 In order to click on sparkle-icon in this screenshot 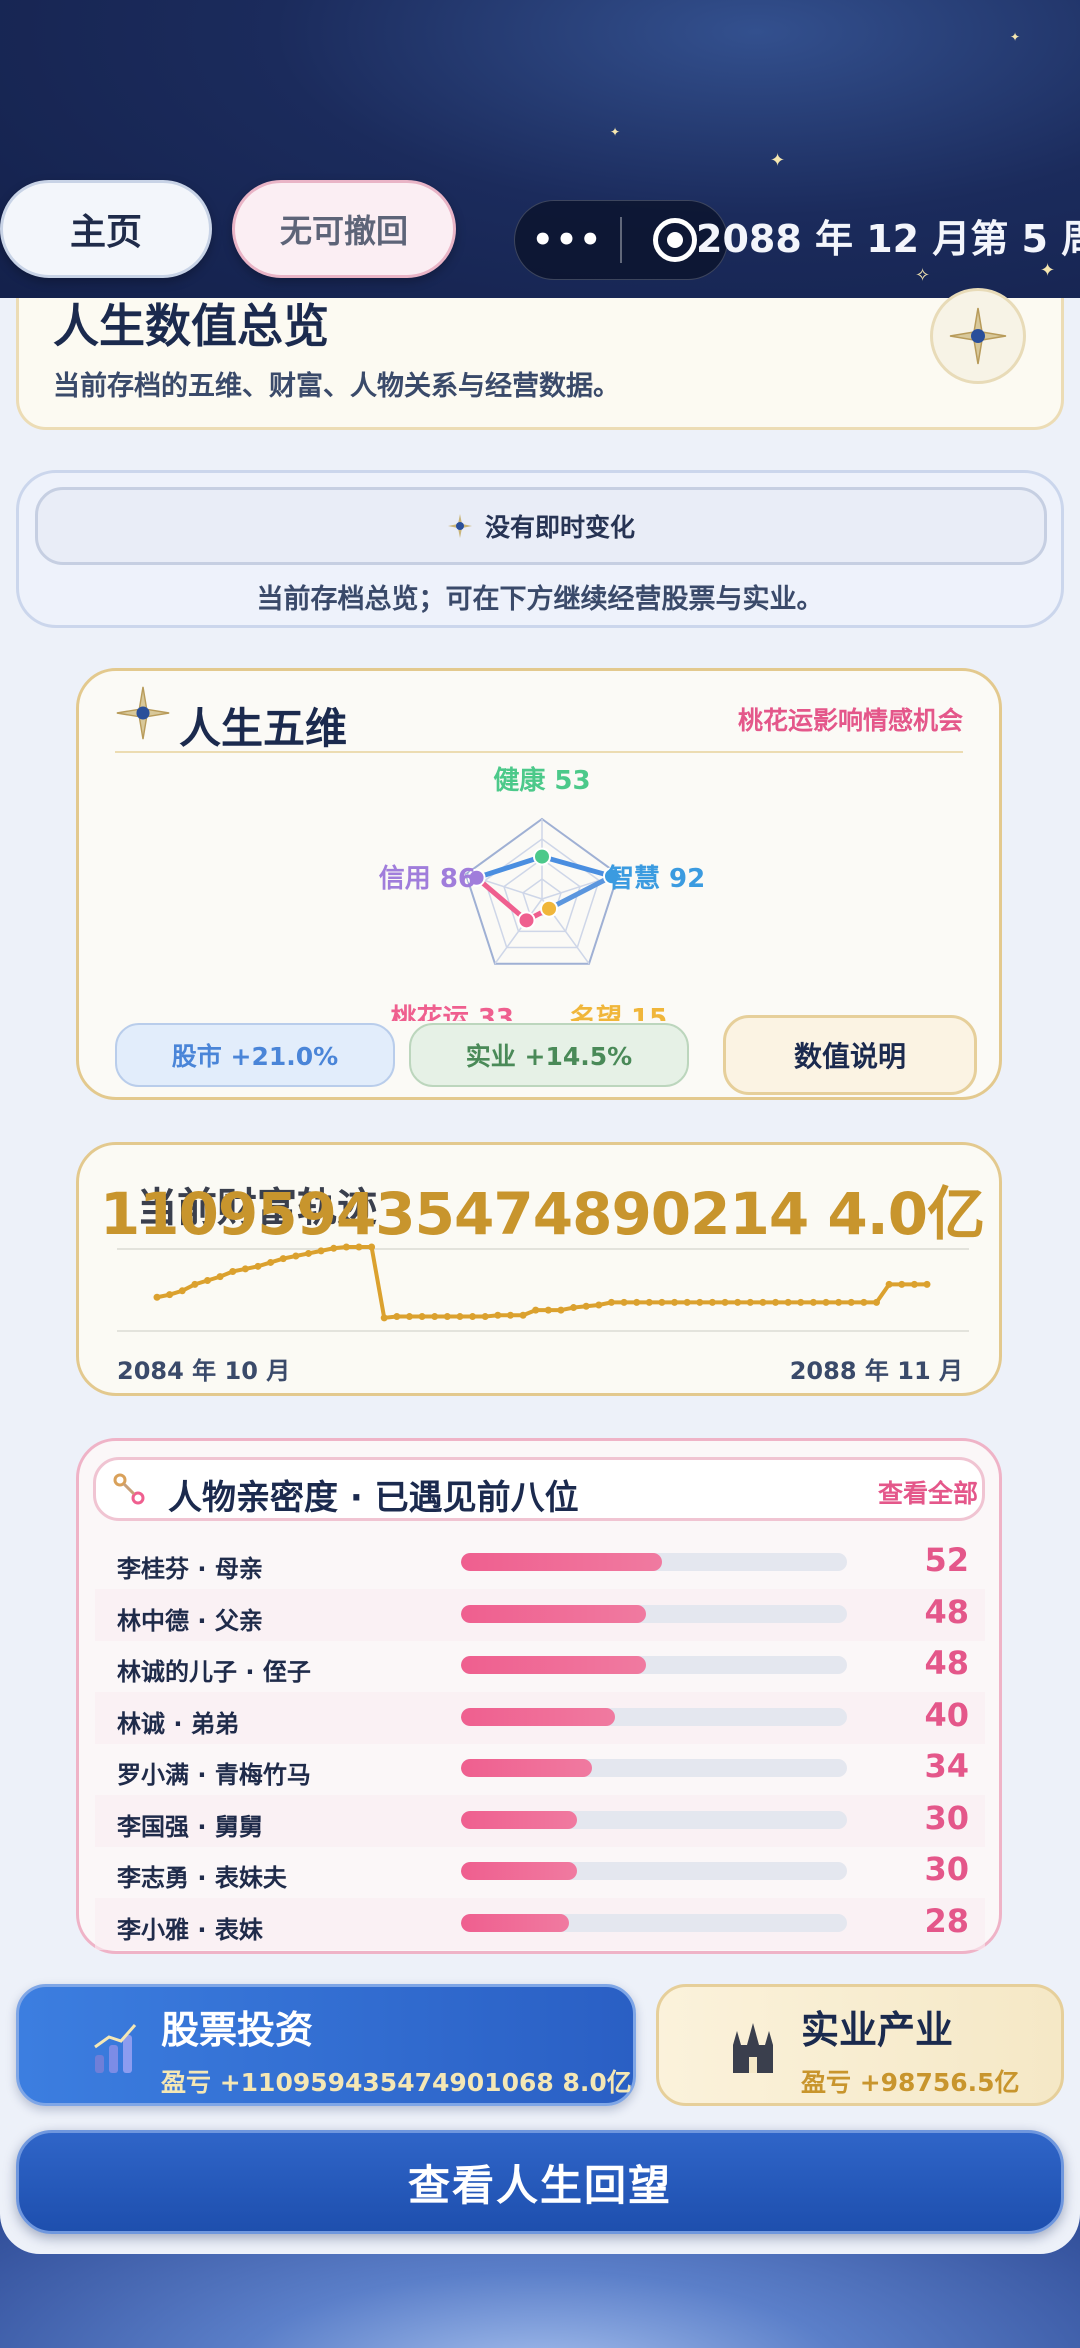, I will do `click(459, 526)`.